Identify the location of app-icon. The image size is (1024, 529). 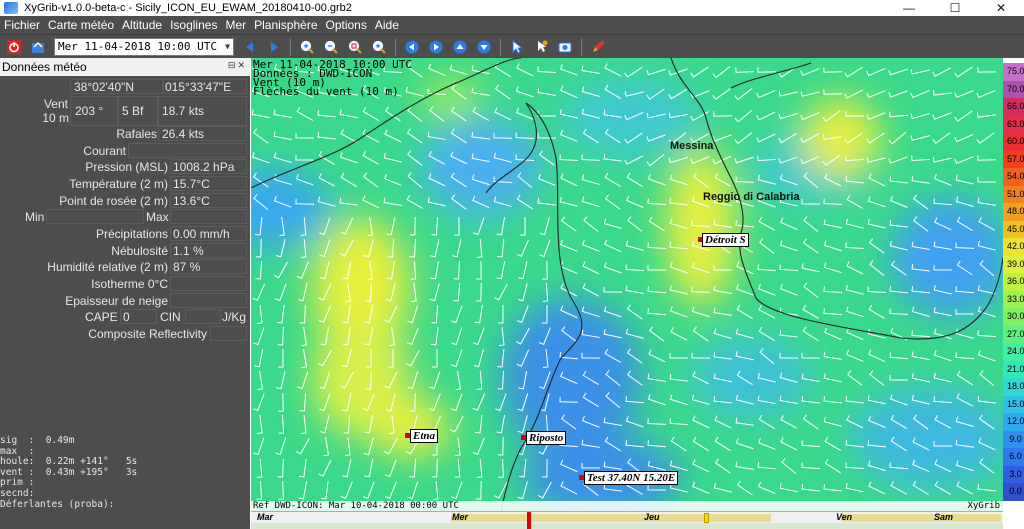
(11, 8).